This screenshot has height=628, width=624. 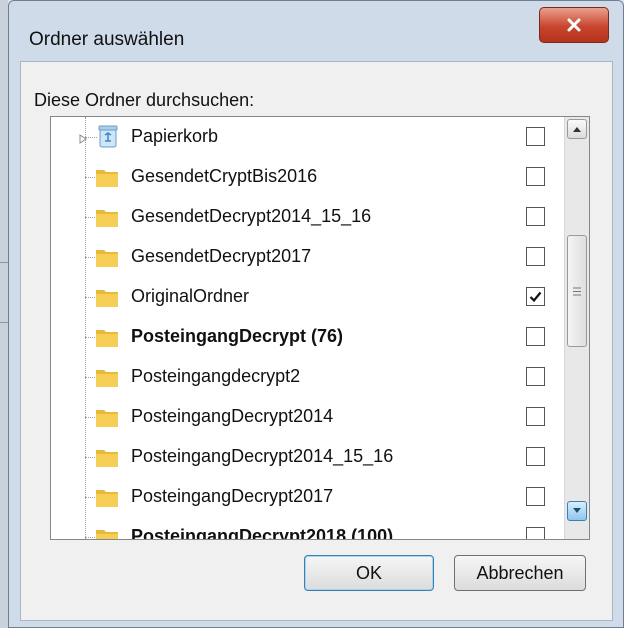 I want to click on tree-item: PosteingangDecrypt2014, so click(x=306, y=417).